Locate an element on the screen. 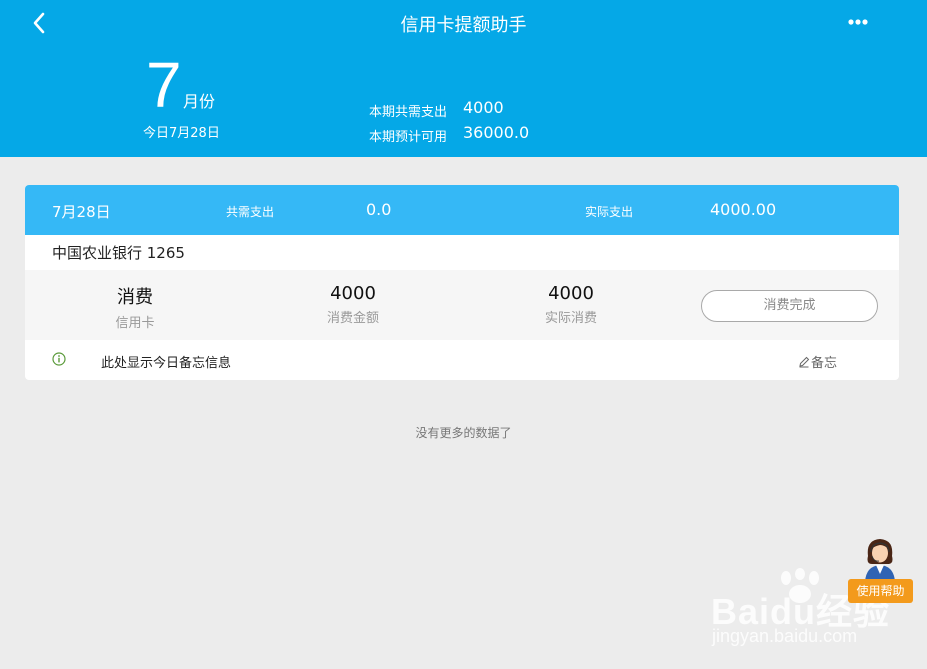 This screenshot has height=669, width=927. summary-available: 本期预计可用 36000.0 is located at coordinates (449, 134).